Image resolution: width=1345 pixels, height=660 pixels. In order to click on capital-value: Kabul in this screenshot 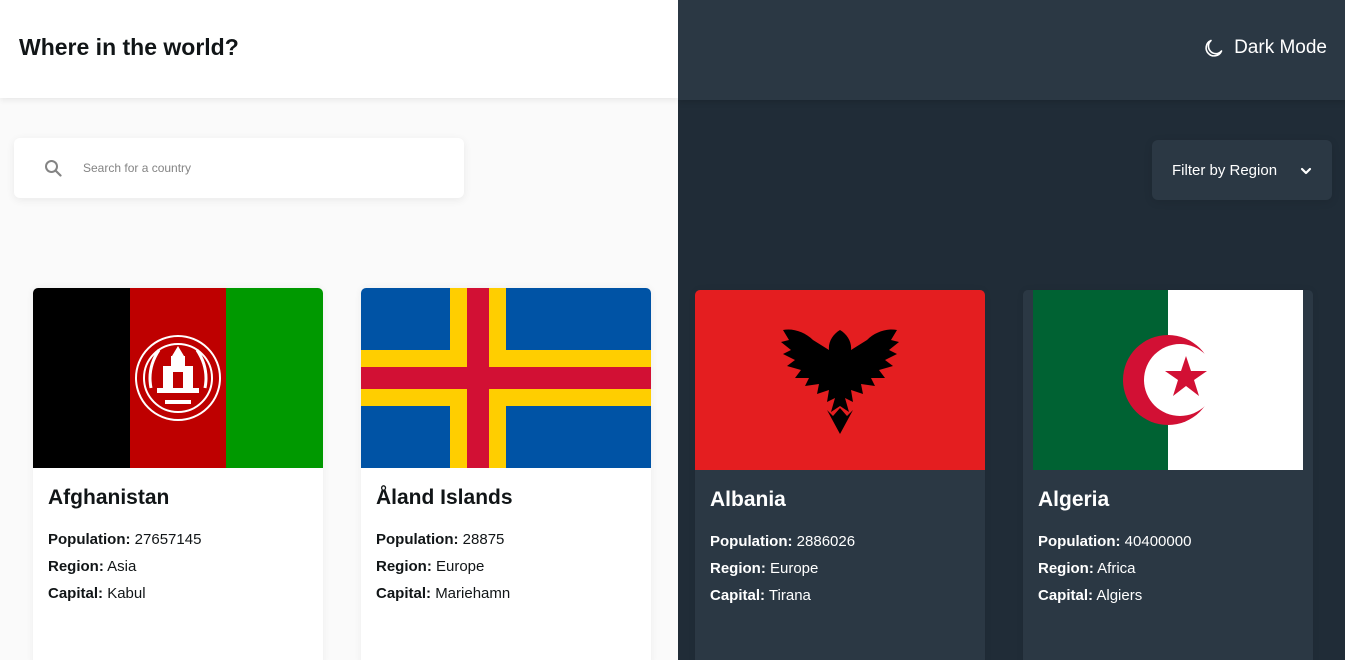, I will do `click(126, 593)`.